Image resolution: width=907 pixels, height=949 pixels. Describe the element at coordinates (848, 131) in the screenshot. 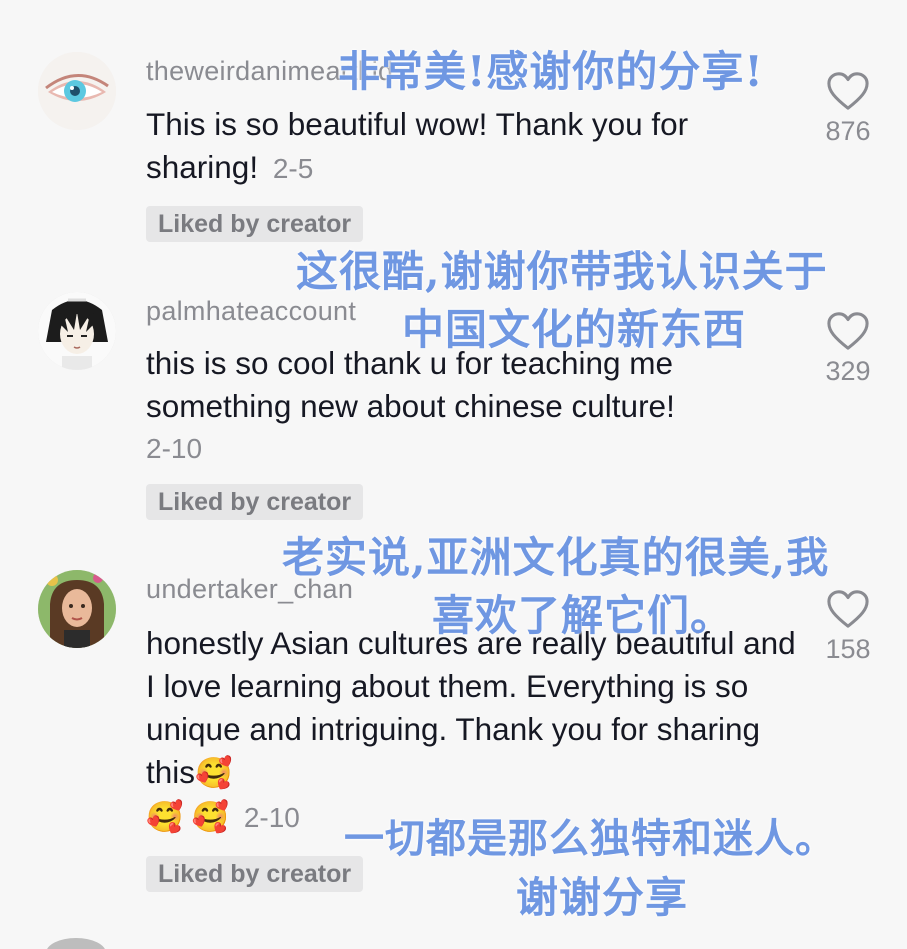

I see `like-count: 876` at that location.